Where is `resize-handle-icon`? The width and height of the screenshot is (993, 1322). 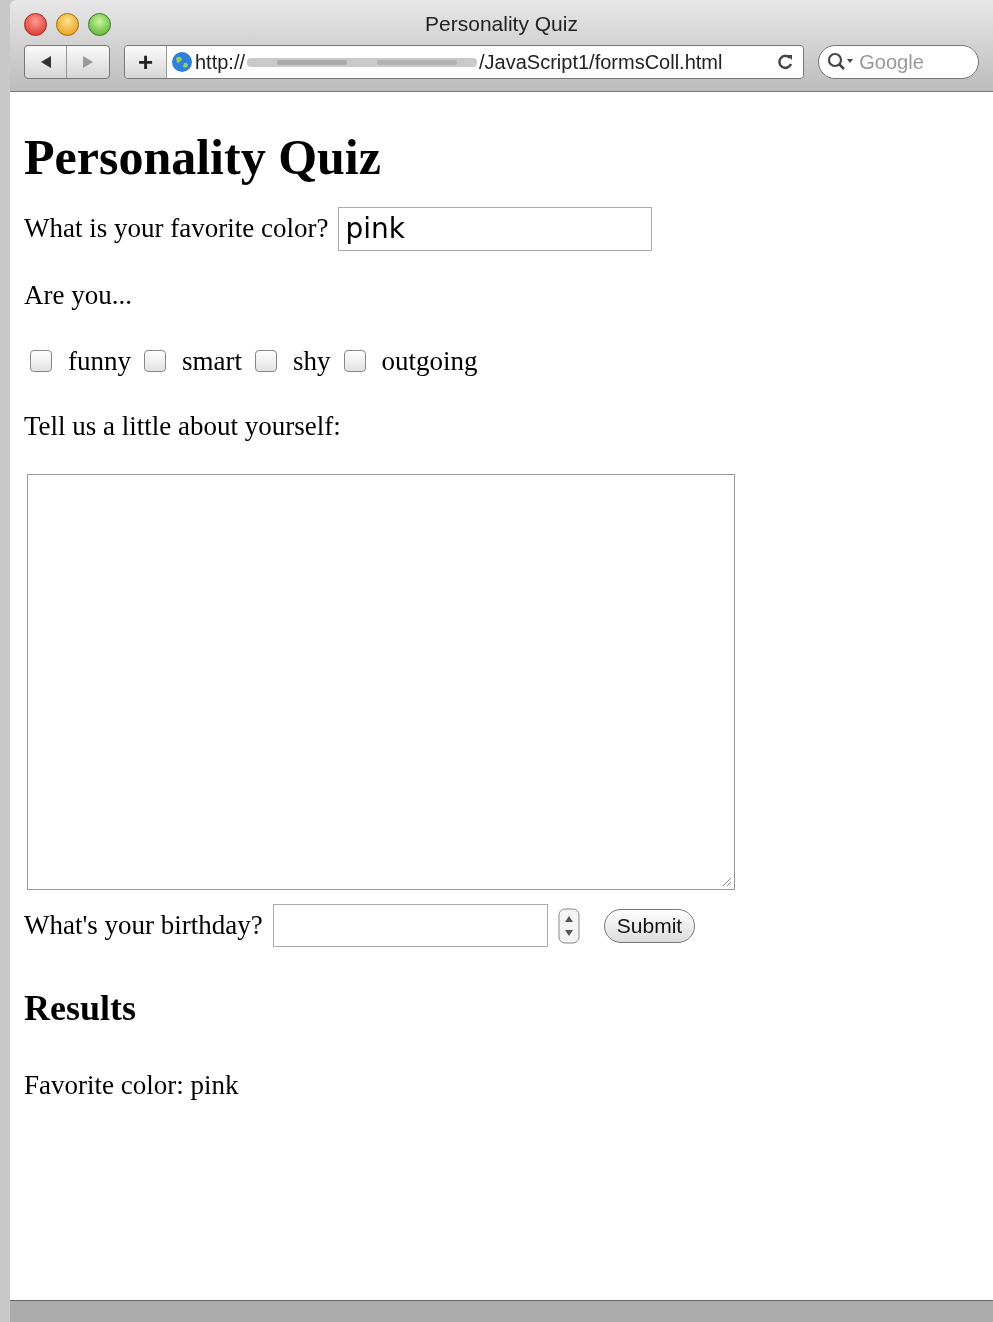
resize-handle-icon is located at coordinates (726, 881).